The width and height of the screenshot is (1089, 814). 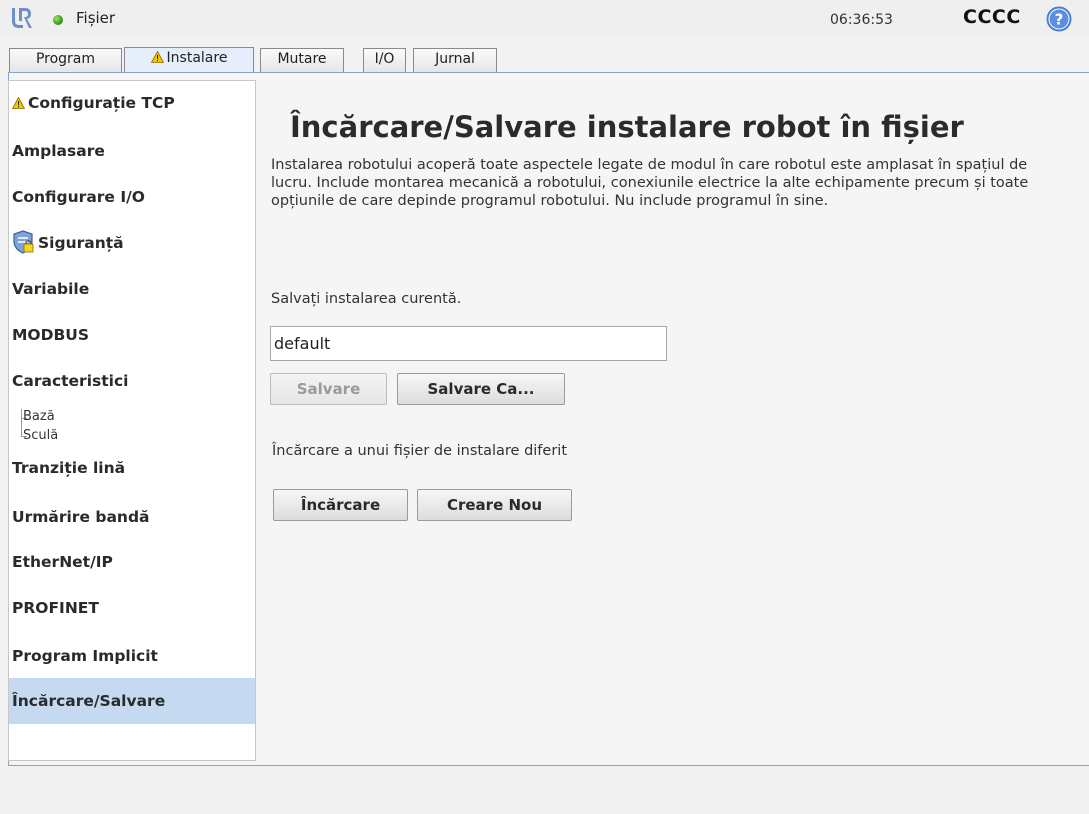 I want to click on sidebar-item-label: Amplasare, so click(x=58, y=151).